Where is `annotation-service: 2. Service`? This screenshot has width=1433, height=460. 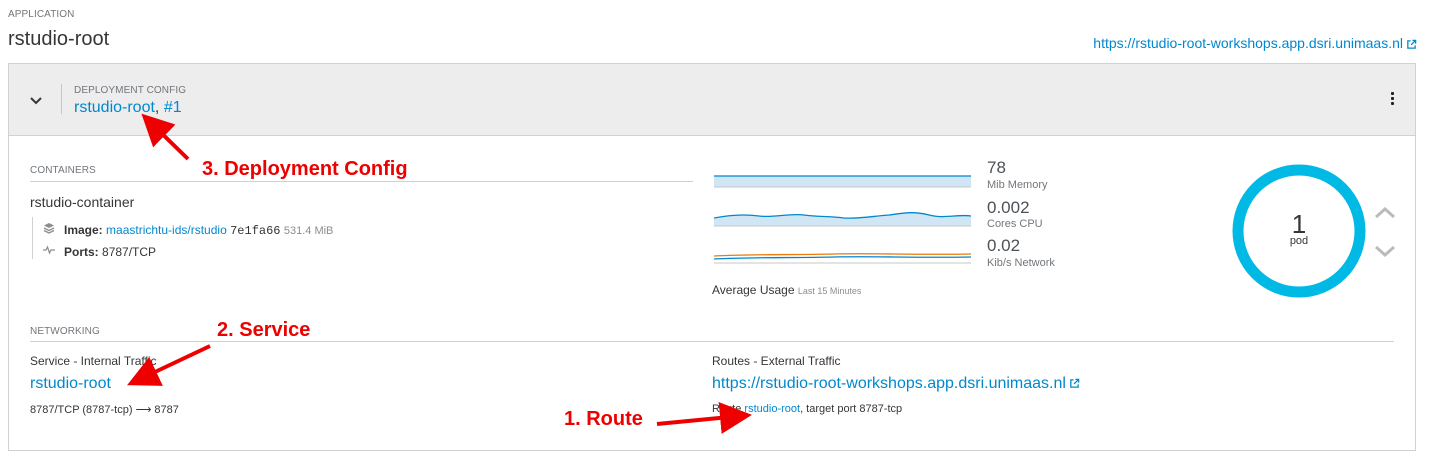 annotation-service: 2. Service is located at coordinates (264, 330).